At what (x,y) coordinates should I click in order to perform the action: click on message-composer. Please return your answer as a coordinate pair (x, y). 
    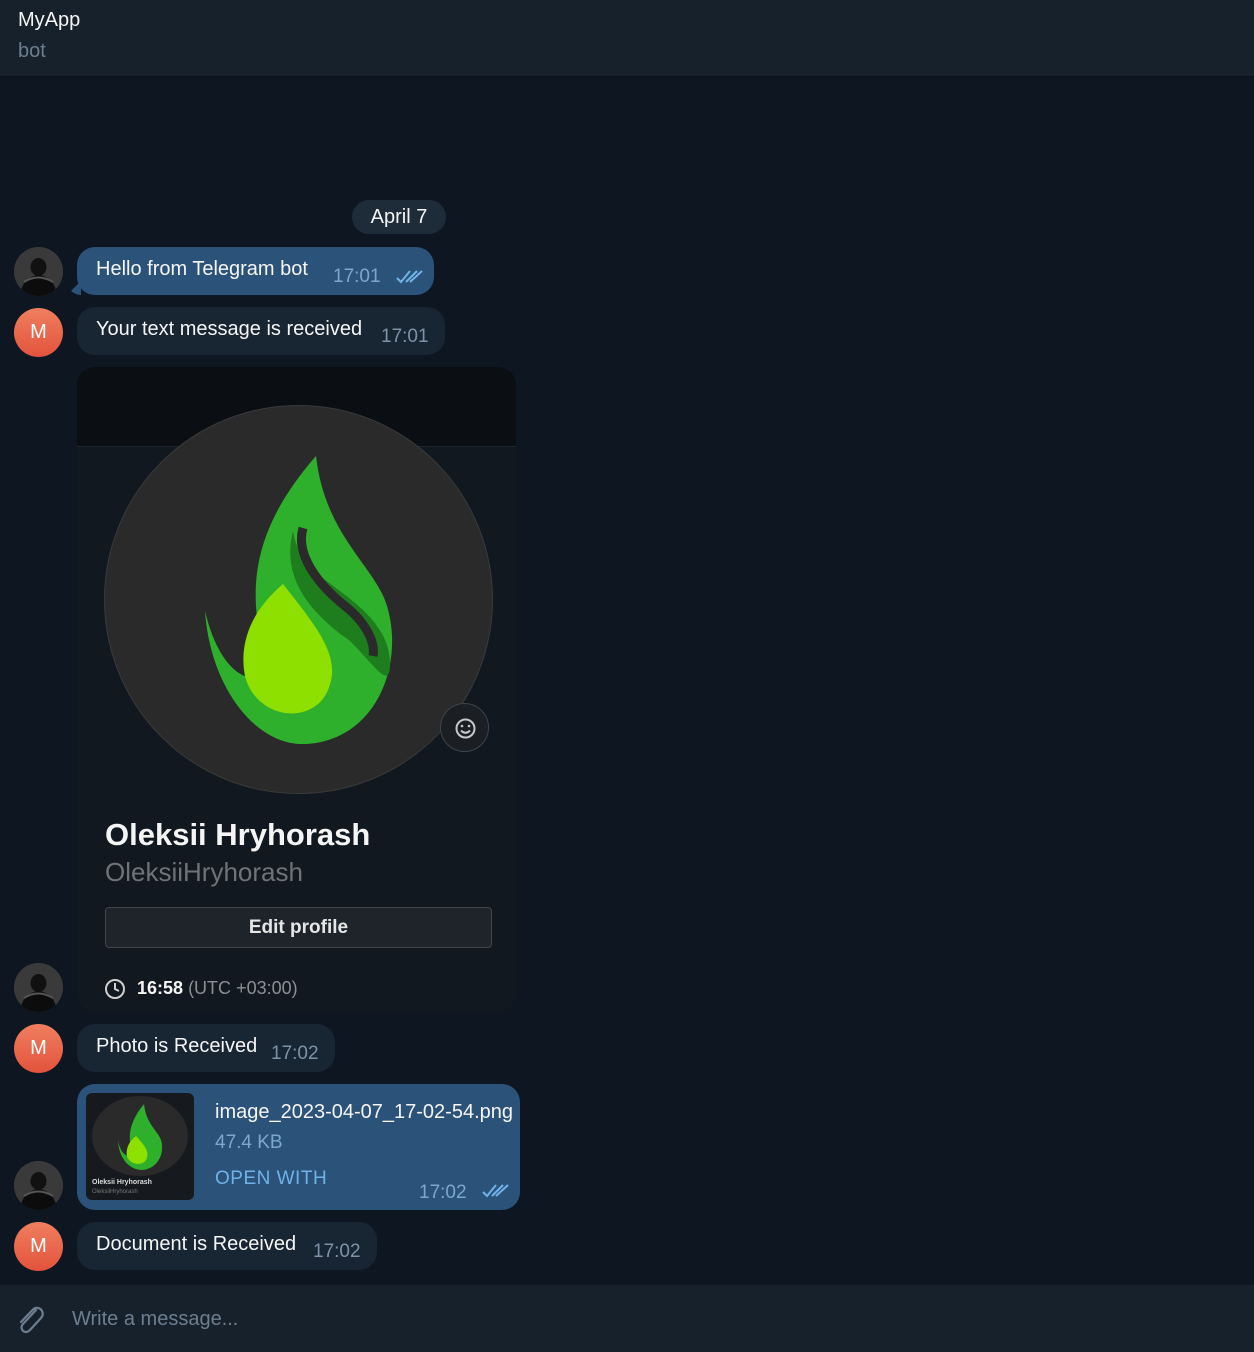
    Looking at the image, I should click on (627, 1318).